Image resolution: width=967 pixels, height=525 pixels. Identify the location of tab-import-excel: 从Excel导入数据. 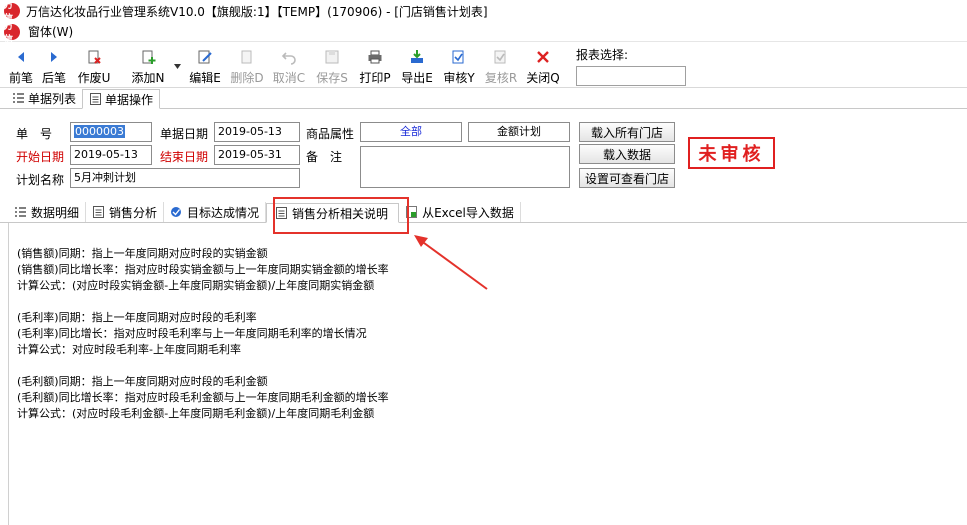
(460, 212).